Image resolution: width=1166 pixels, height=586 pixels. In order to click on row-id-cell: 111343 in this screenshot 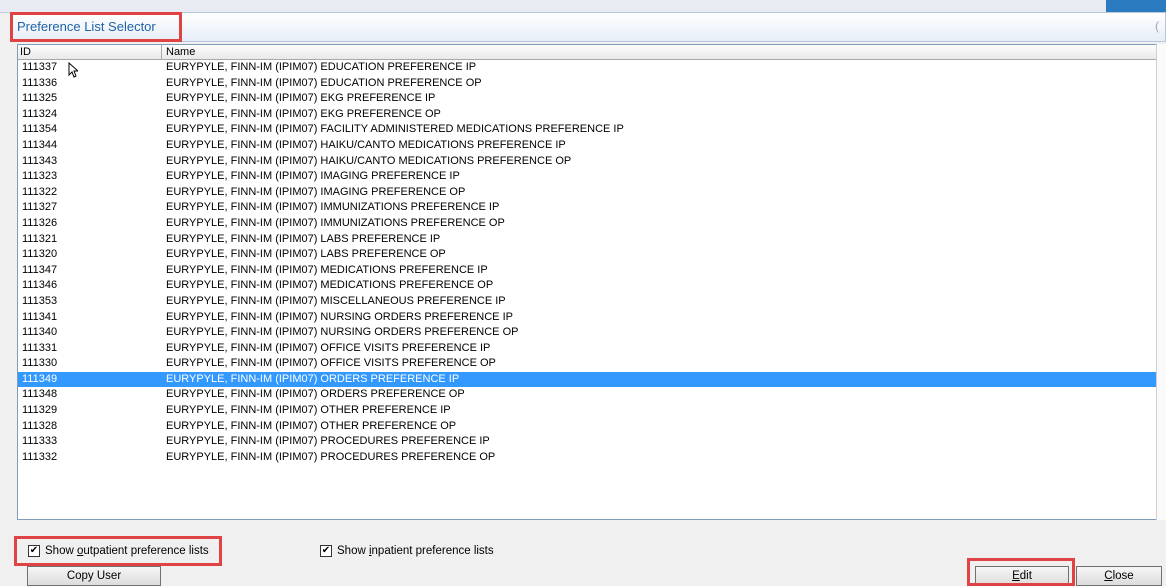, I will do `click(40, 160)`.